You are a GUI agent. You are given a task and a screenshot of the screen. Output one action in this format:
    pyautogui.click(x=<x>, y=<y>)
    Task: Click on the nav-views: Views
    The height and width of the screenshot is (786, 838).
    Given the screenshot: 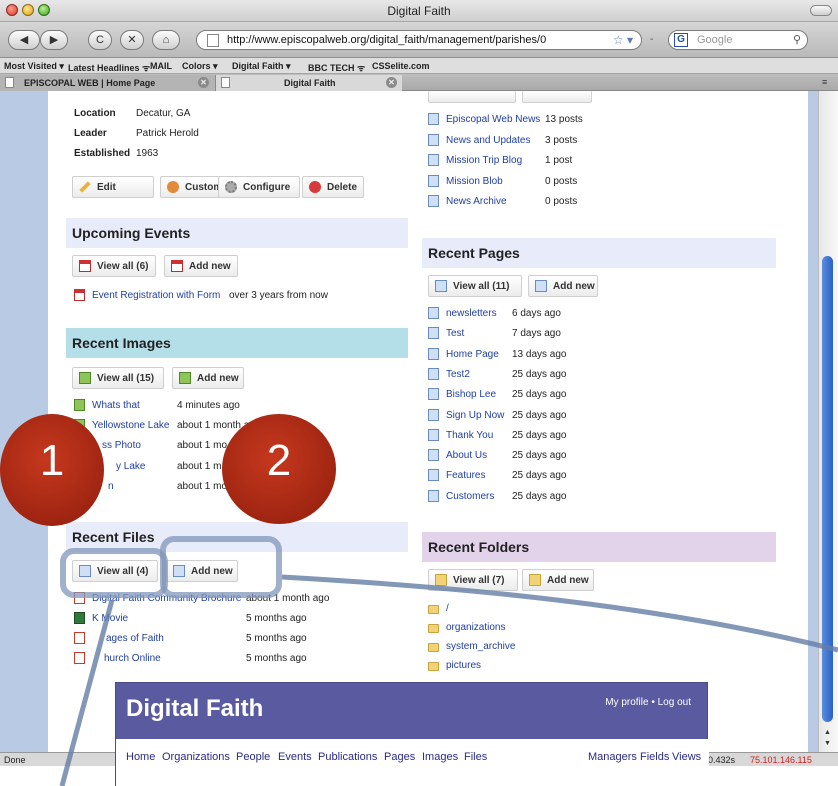 What is the action you would take?
    pyautogui.click(x=686, y=757)
    